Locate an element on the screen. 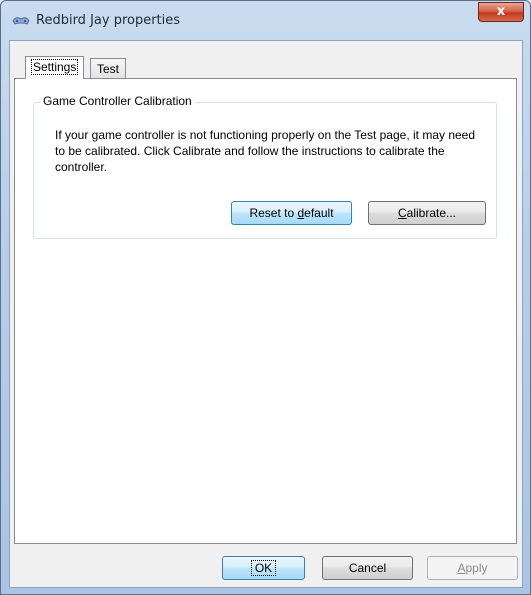  apply-label-accel: A is located at coordinates (461, 568).